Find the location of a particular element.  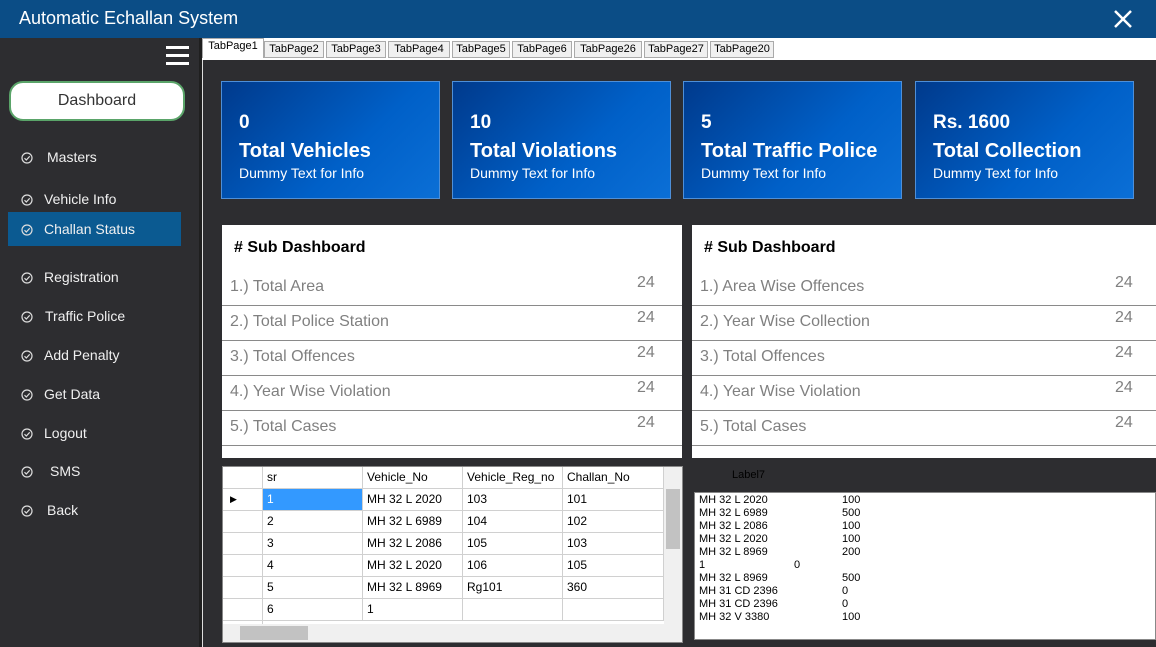

tab-tabpage26: TabPage26 is located at coordinates (608, 49).